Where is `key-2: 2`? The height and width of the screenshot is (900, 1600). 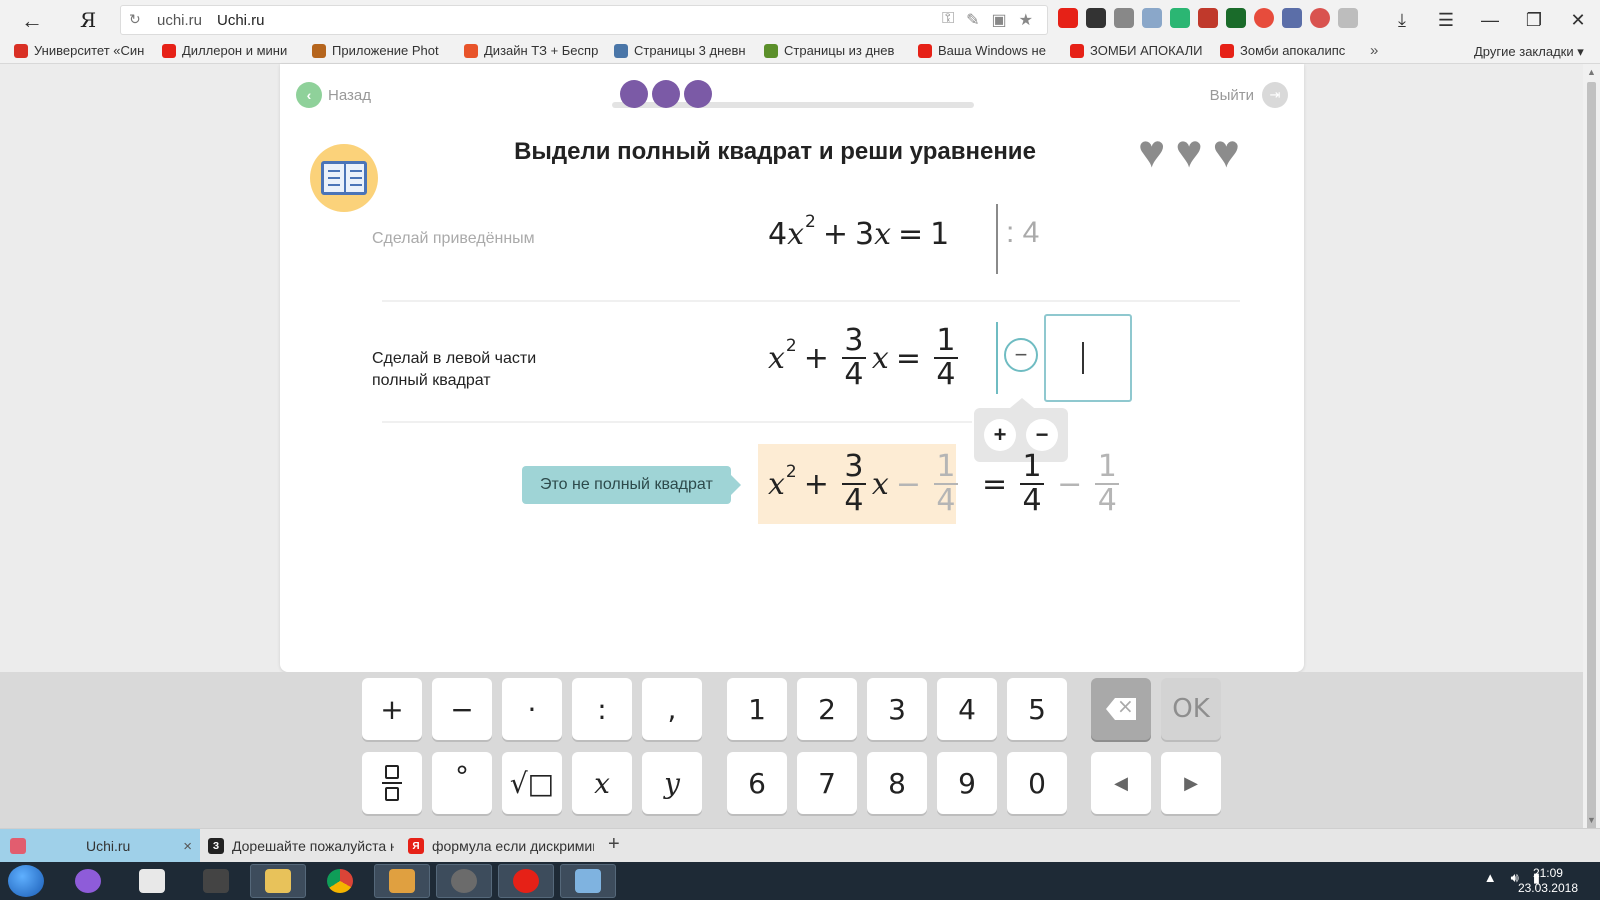 key-2: 2 is located at coordinates (827, 709).